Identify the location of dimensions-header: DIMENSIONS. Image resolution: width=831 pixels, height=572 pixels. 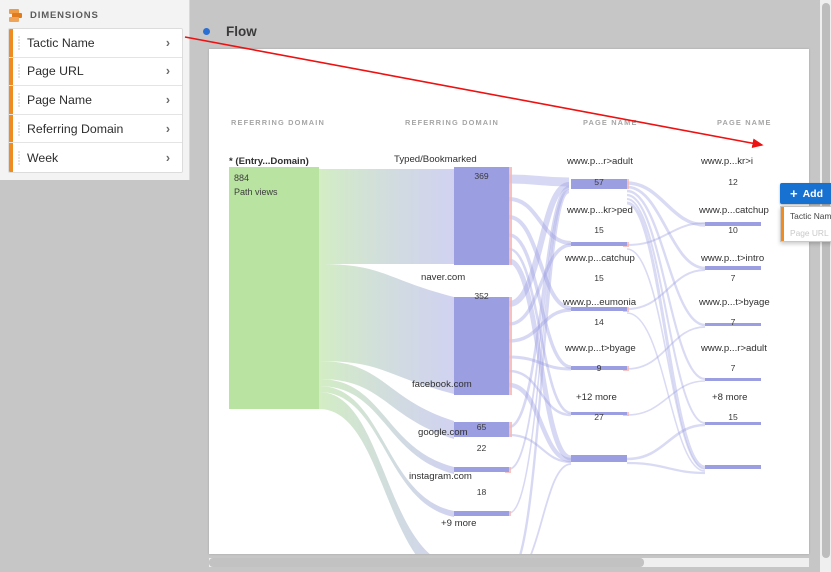
(94, 14).